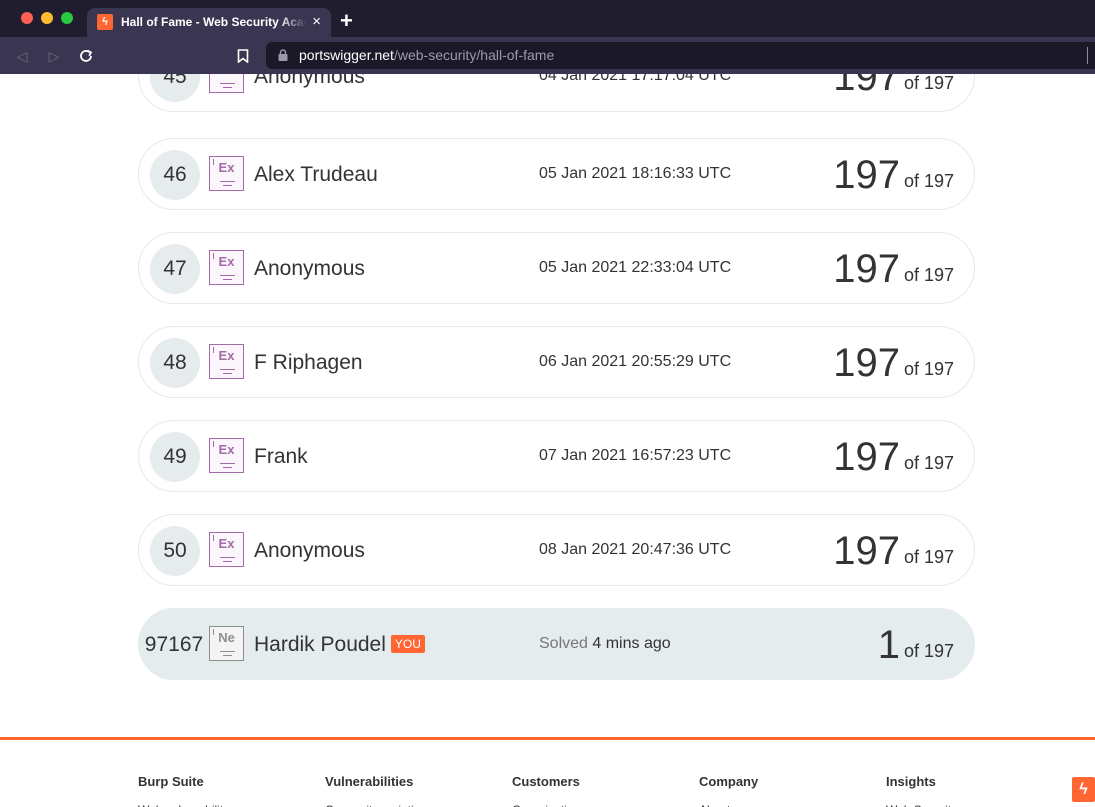 The height and width of the screenshot is (807, 1095). What do you see at coordinates (308, 362) in the screenshot?
I see `user-name: F Riphagen` at bounding box center [308, 362].